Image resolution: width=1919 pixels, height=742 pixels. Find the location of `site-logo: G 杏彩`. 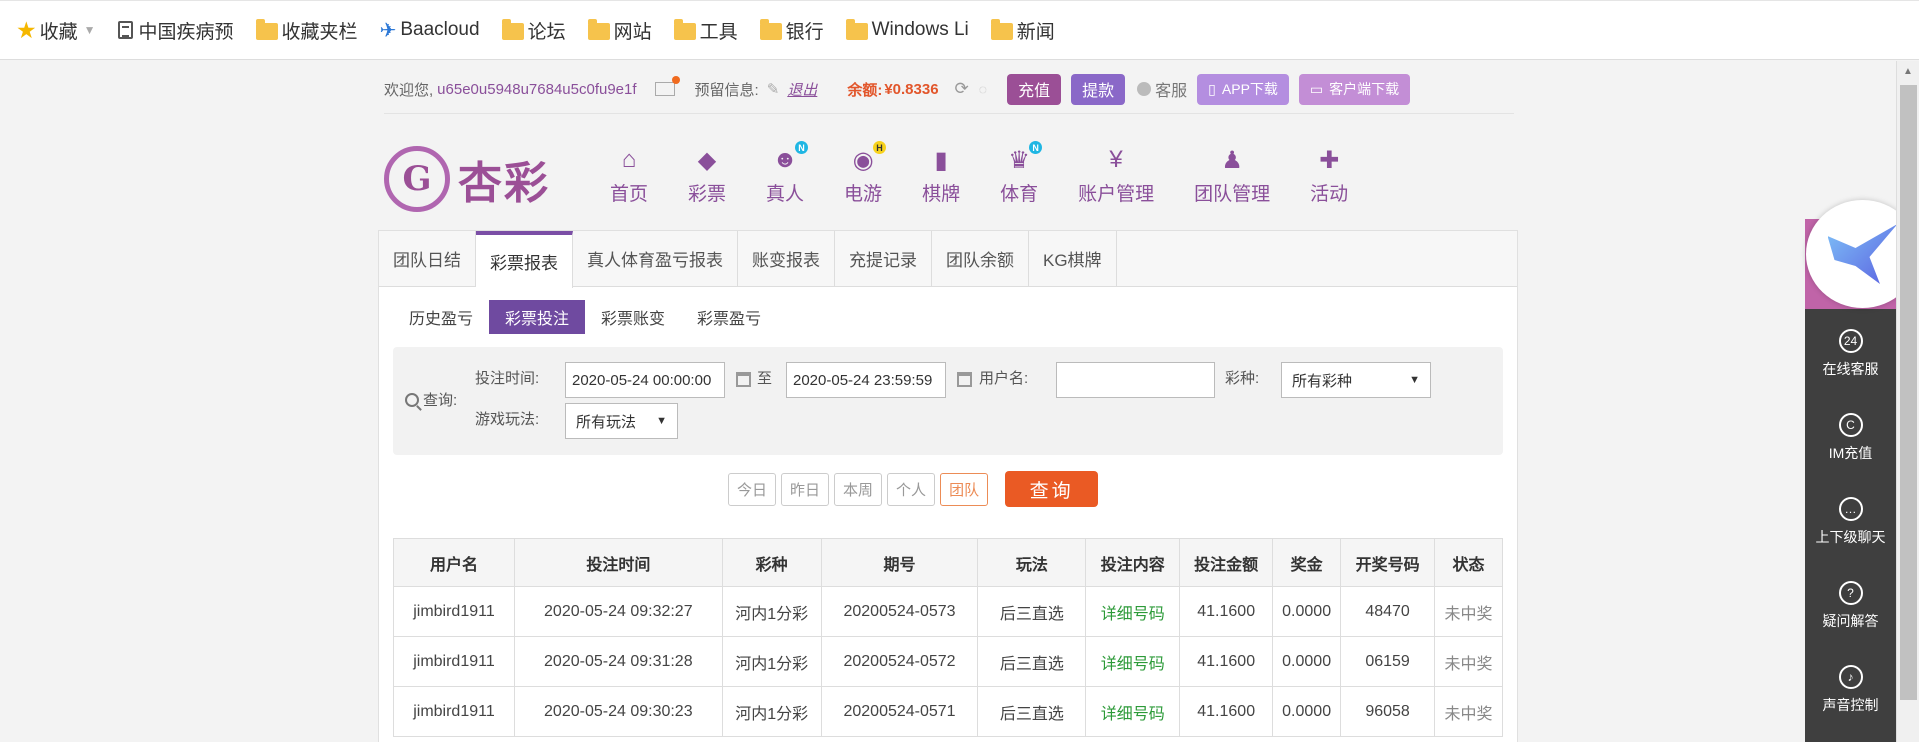

site-logo: G 杏彩 is located at coordinates (470, 179).